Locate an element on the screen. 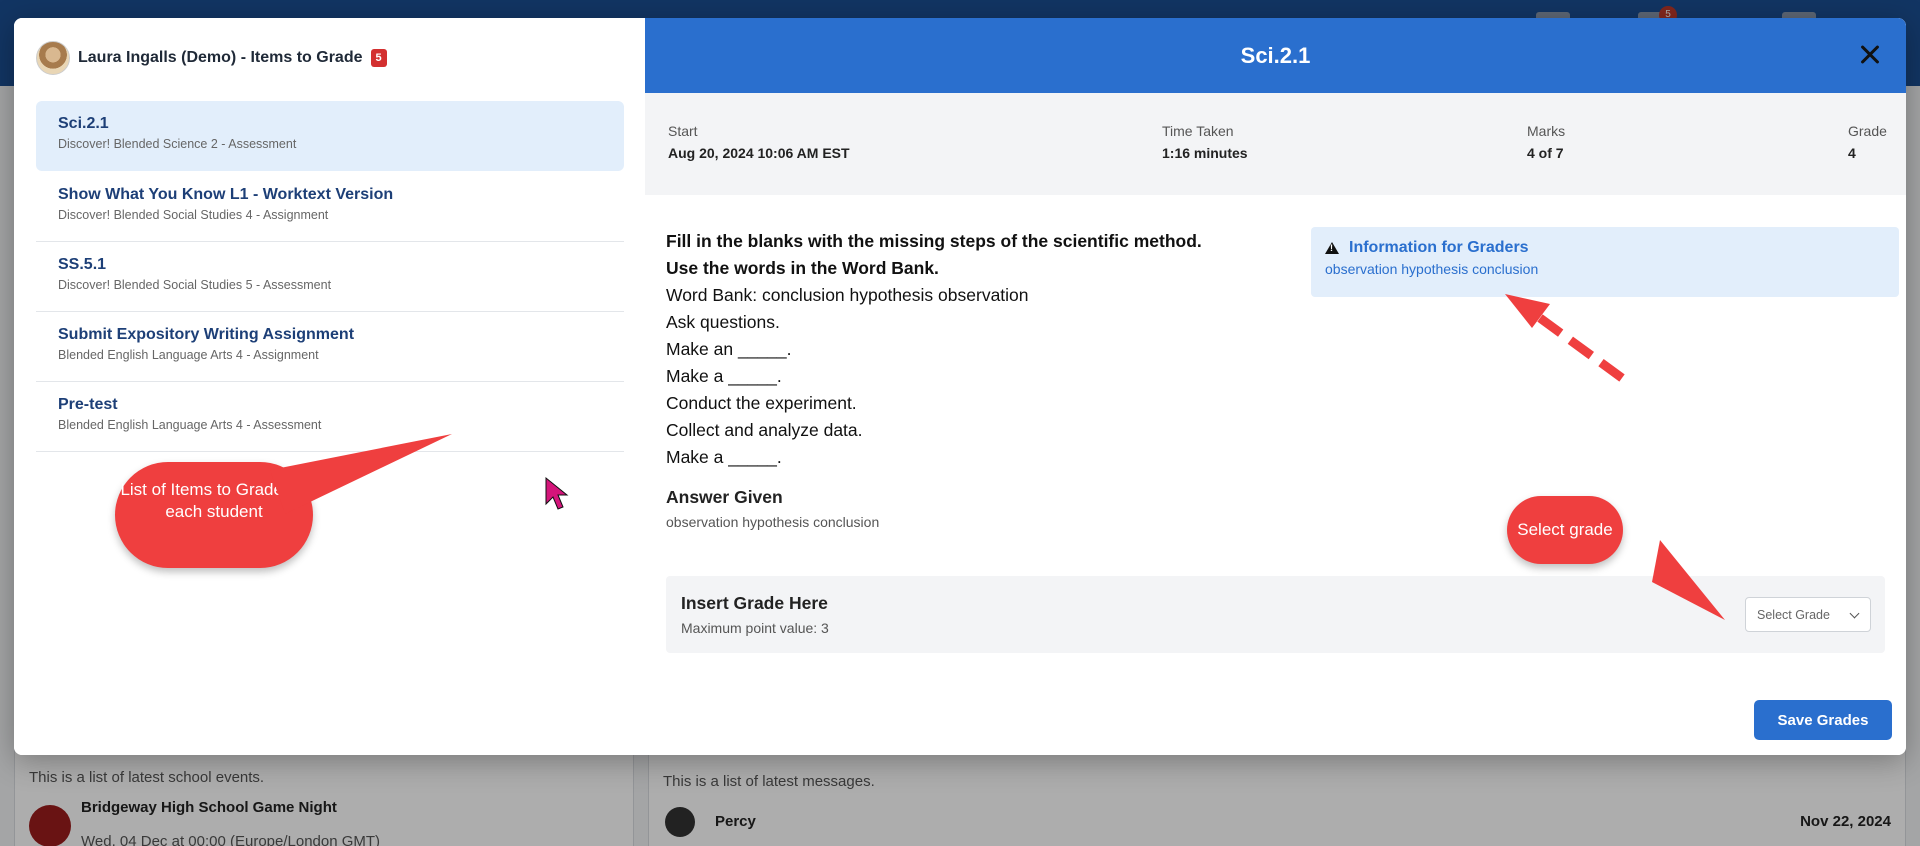 This screenshot has width=1920, height=846. grade-max-points: Maximum point value: 3 is located at coordinates (755, 628).